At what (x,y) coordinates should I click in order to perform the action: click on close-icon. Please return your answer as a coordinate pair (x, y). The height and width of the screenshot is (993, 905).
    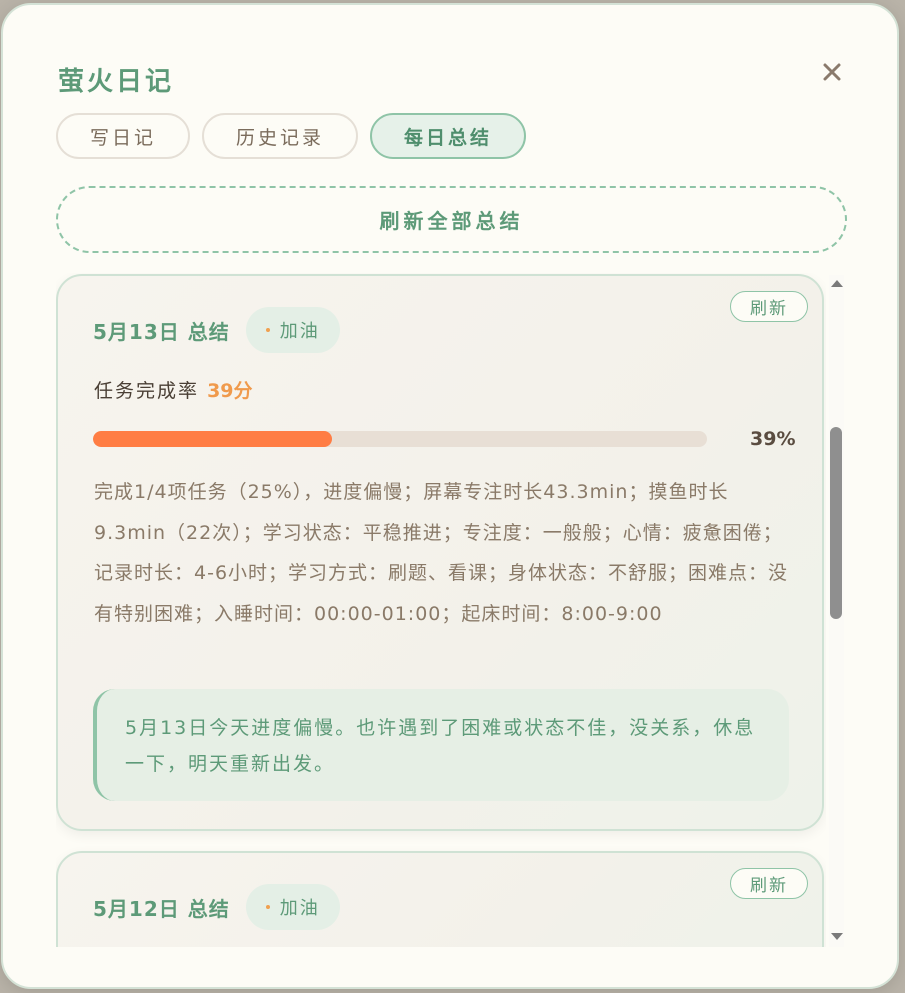
    Looking at the image, I should click on (832, 72).